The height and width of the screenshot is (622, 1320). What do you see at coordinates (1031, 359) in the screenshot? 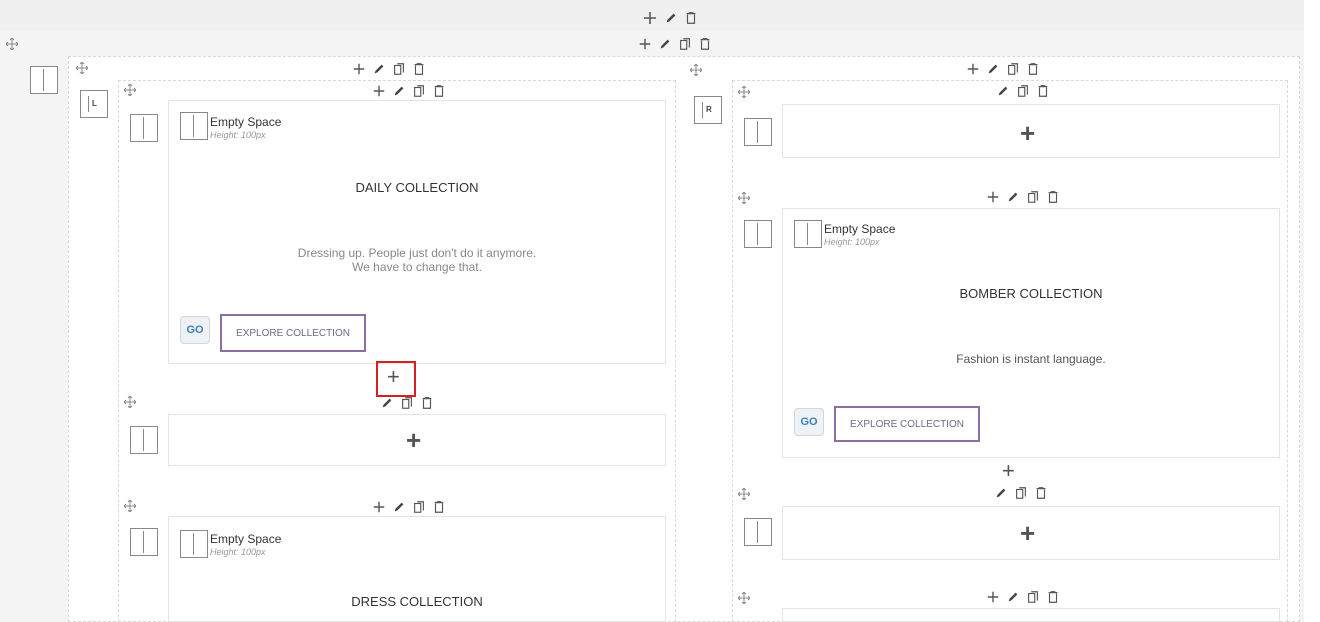
I see `paragraph: Fashion is instant language.` at bounding box center [1031, 359].